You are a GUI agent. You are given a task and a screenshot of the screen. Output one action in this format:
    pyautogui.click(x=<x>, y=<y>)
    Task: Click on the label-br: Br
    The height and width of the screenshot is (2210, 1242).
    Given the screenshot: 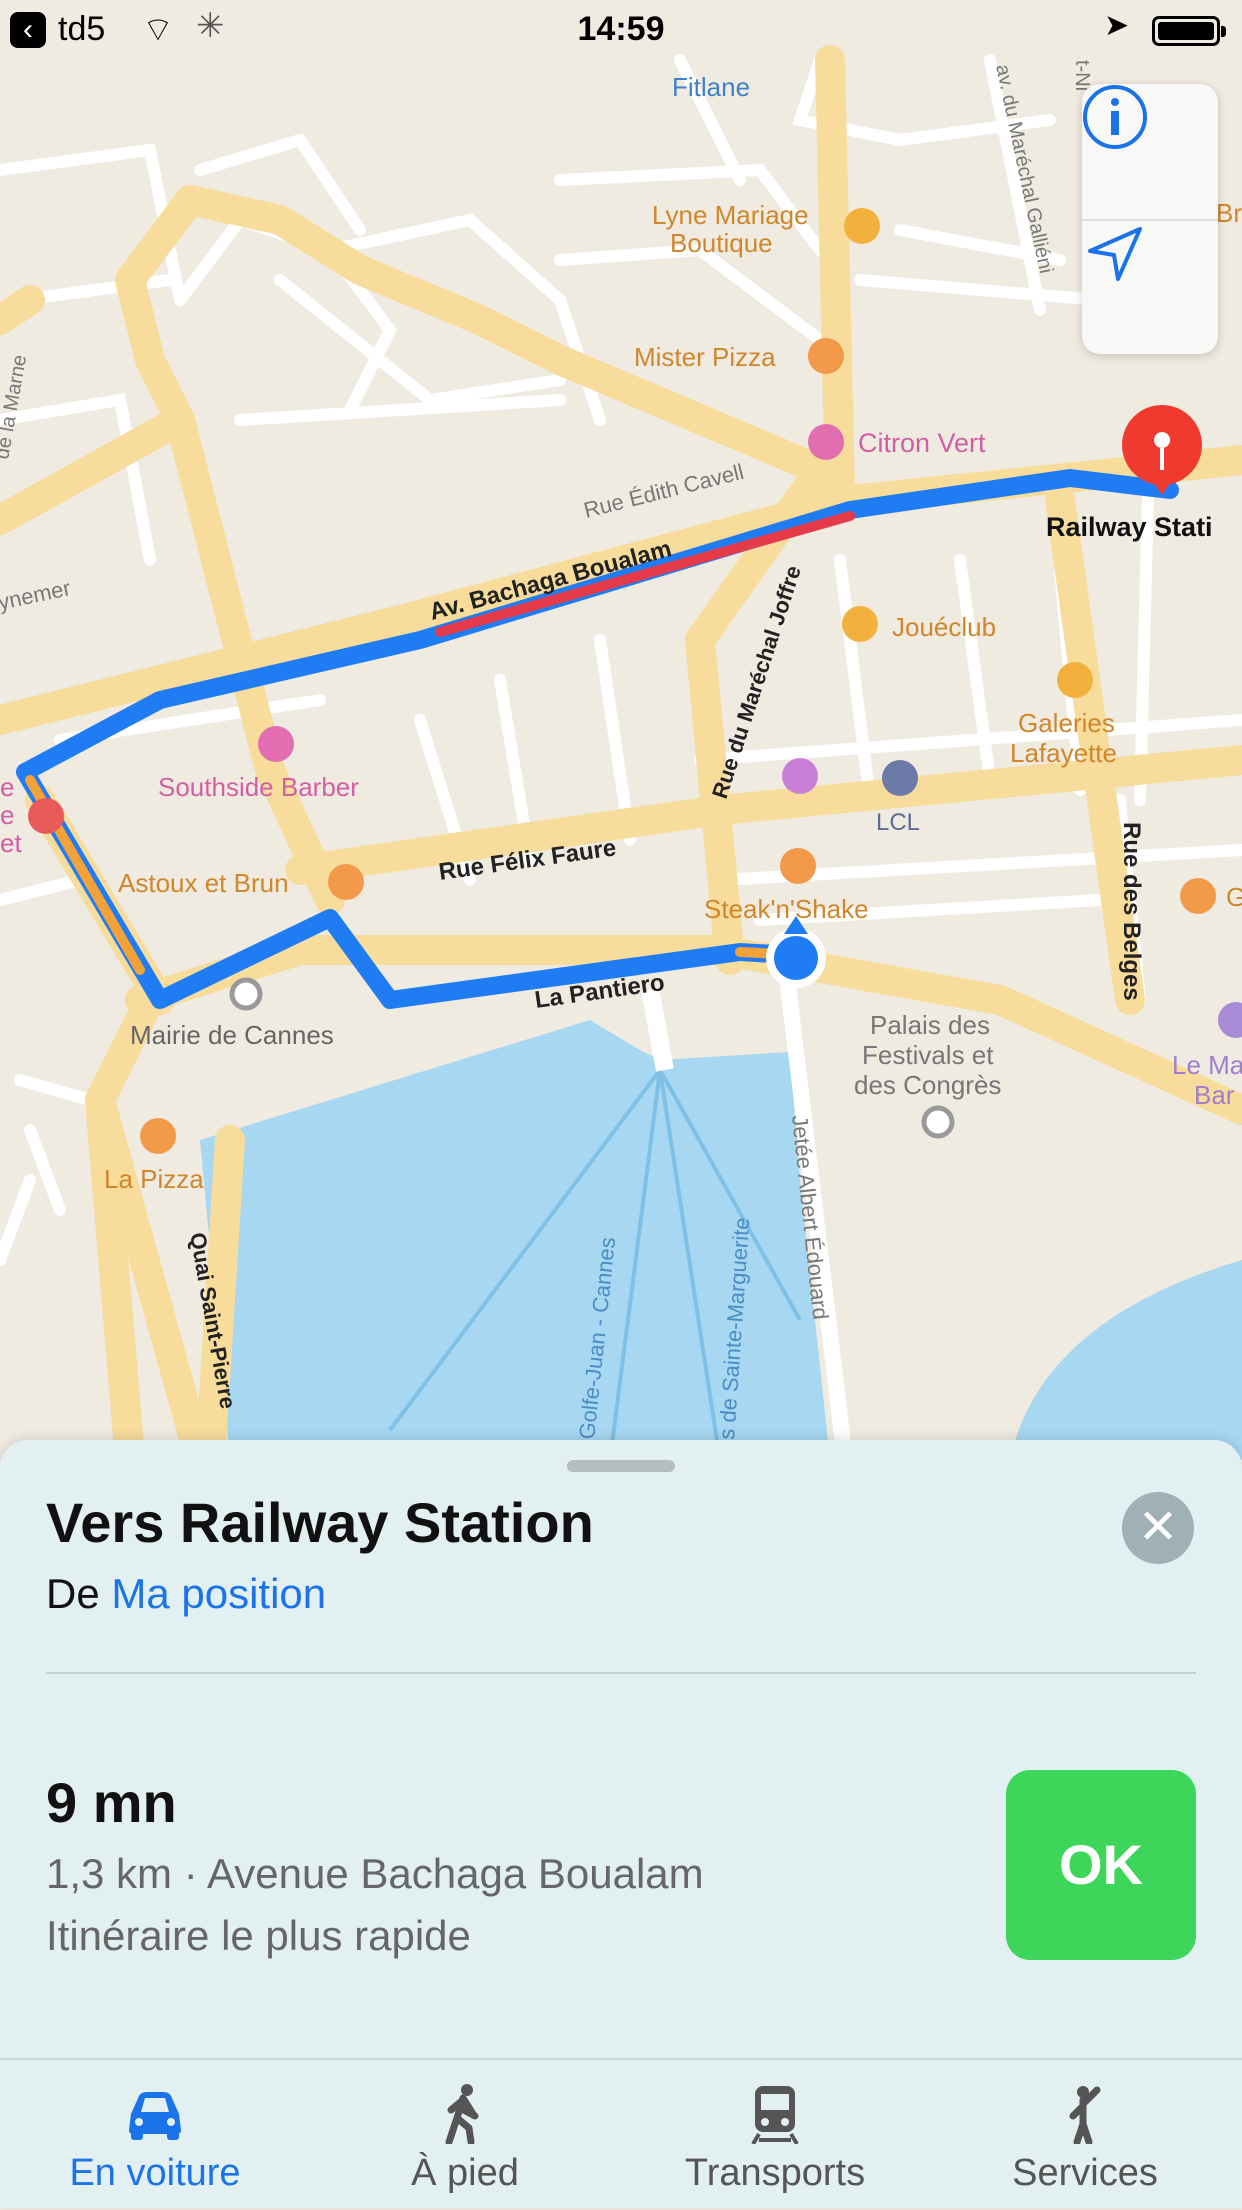 What is the action you would take?
    pyautogui.click(x=1229, y=213)
    